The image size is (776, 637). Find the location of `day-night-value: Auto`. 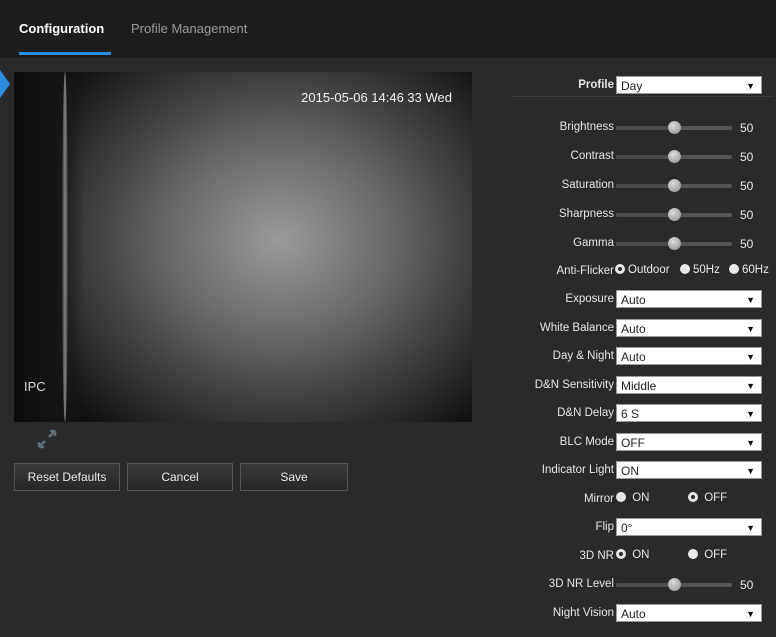

day-night-value: Auto is located at coordinates (633, 357).